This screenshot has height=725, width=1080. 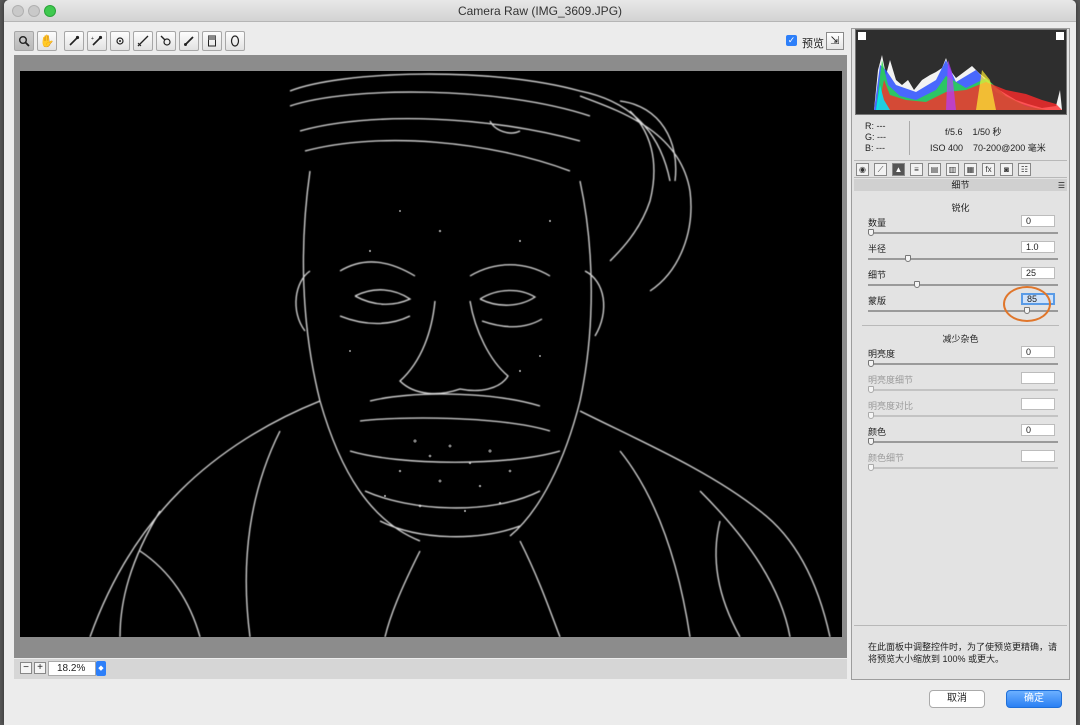 What do you see at coordinates (877, 301) in the screenshot?
I see `slider-label: 蒙版` at bounding box center [877, 301].